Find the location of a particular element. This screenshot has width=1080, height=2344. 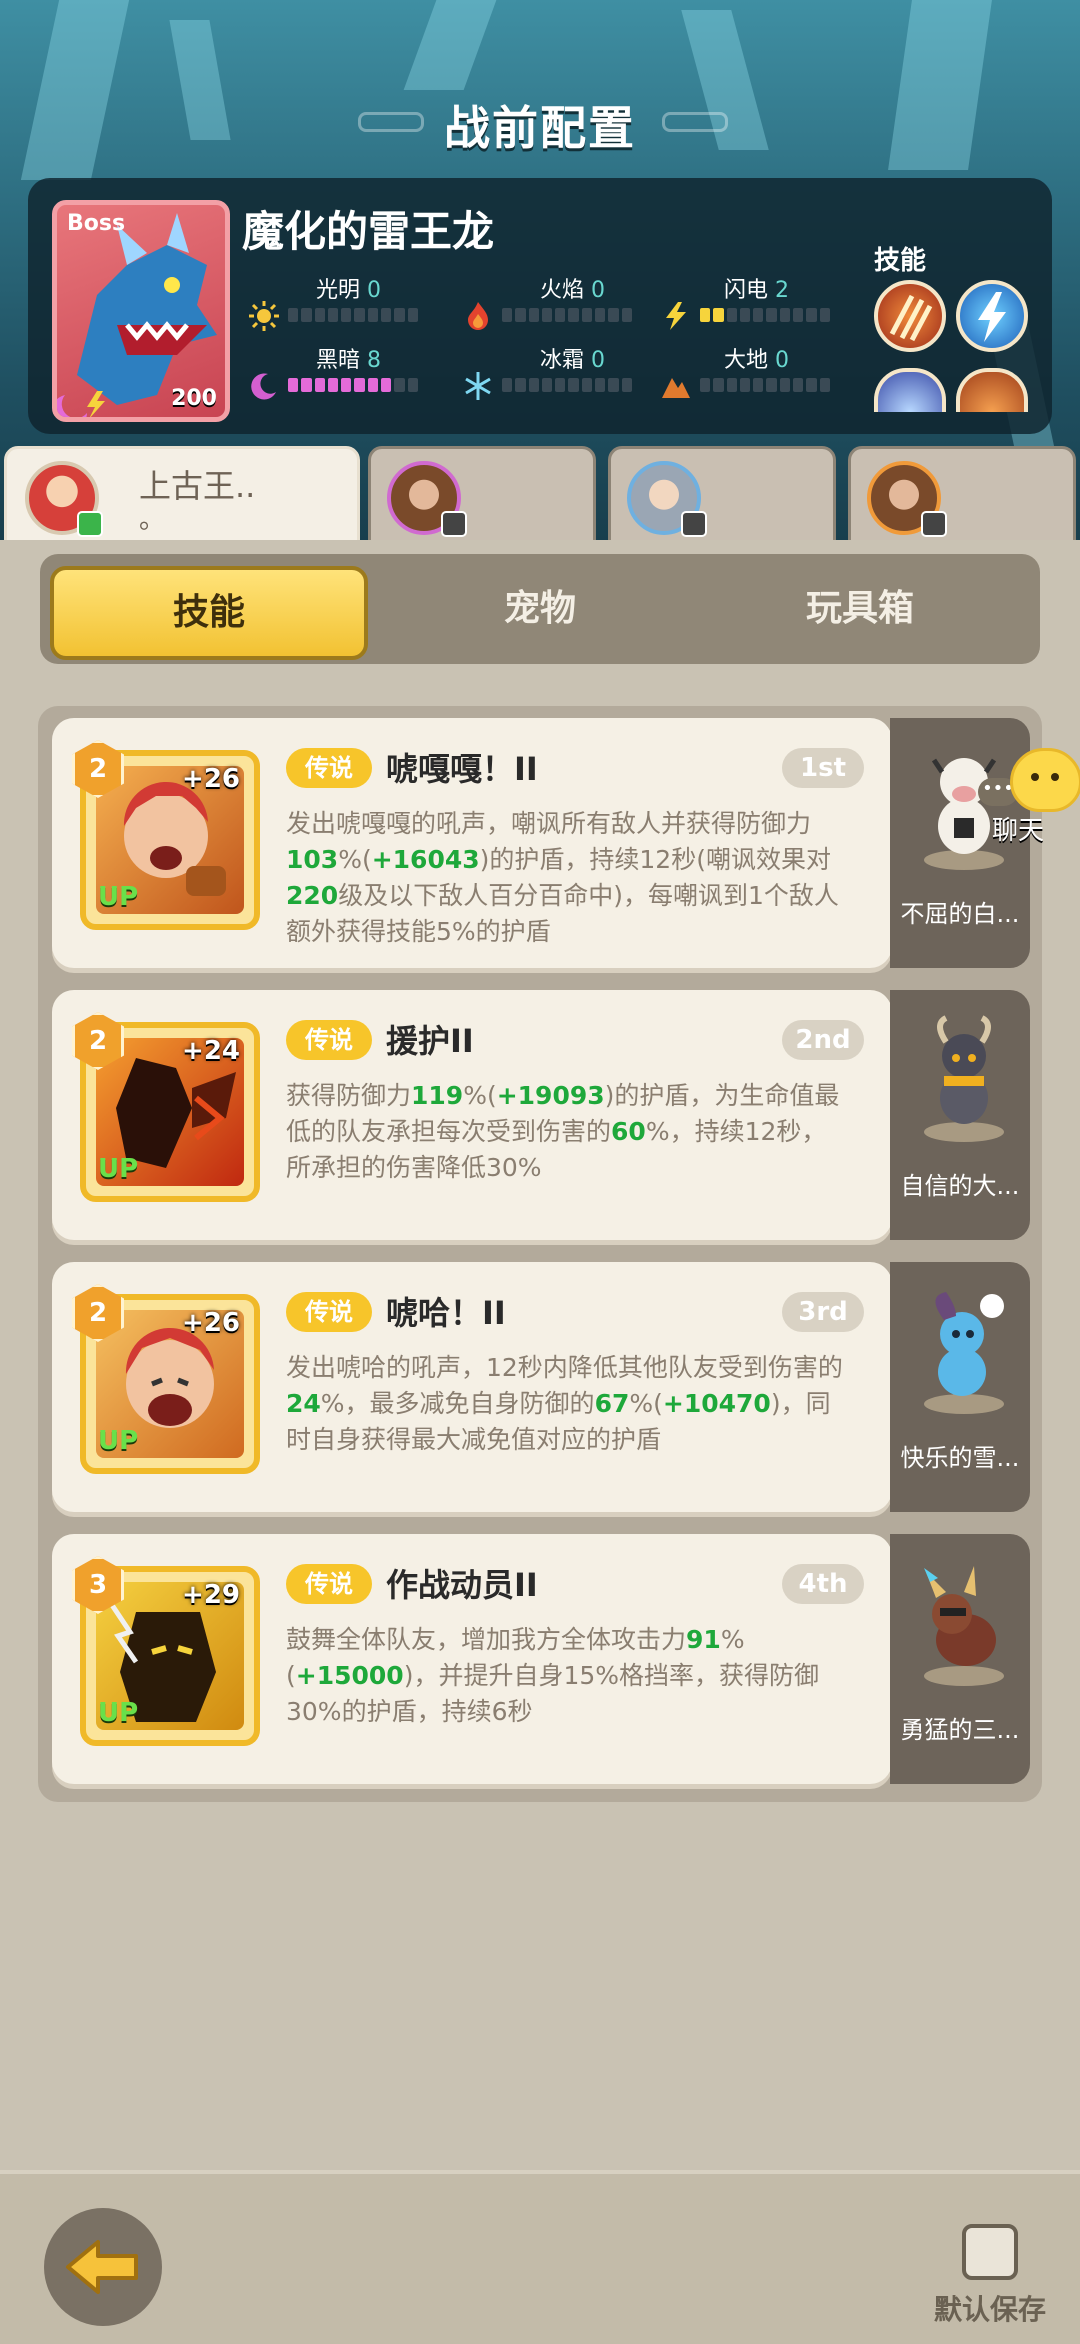

back-button is located at coordinates (103, 2267).